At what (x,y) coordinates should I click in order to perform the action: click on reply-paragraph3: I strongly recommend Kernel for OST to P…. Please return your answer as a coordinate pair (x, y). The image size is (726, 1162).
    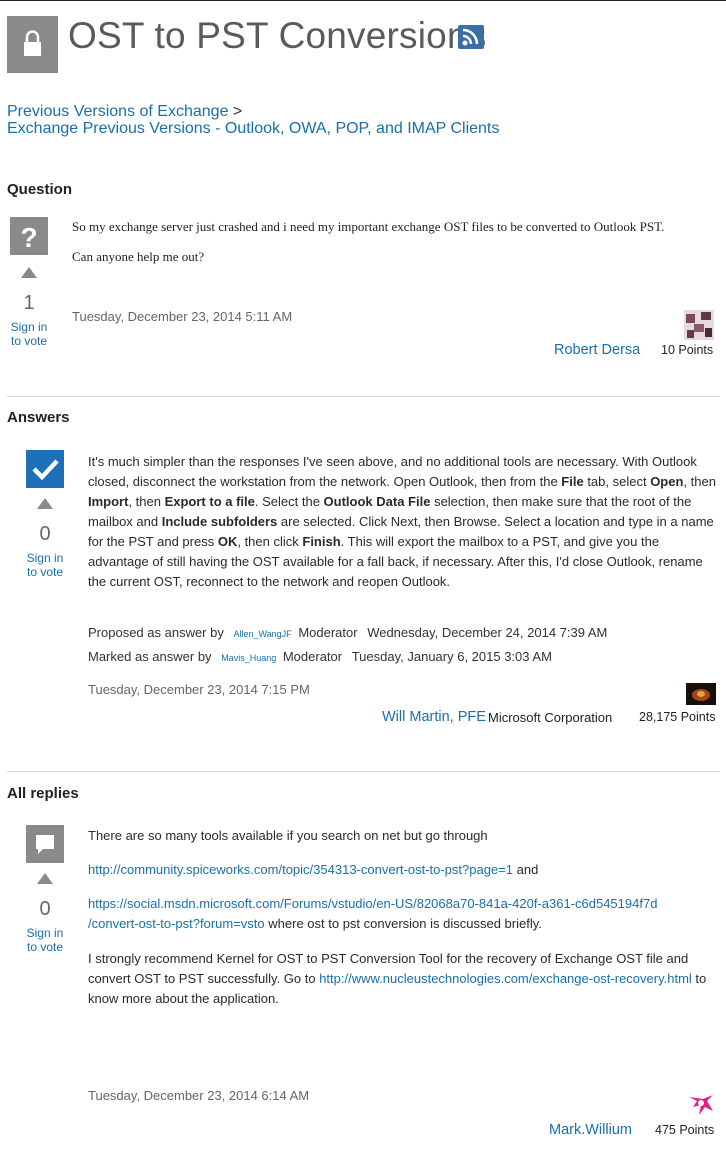
    Looking at the image, I should click on (398, 979).